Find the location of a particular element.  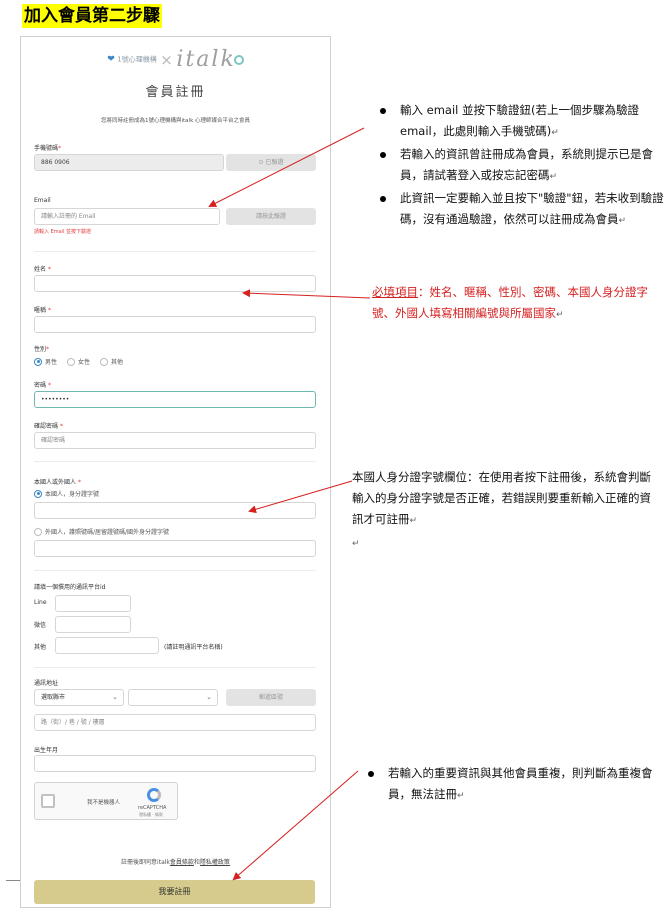

recaptcha-widget: 我不是機器人 reCAPTCHA 隱私權 - 條款 is located at coordinates (106, 801).